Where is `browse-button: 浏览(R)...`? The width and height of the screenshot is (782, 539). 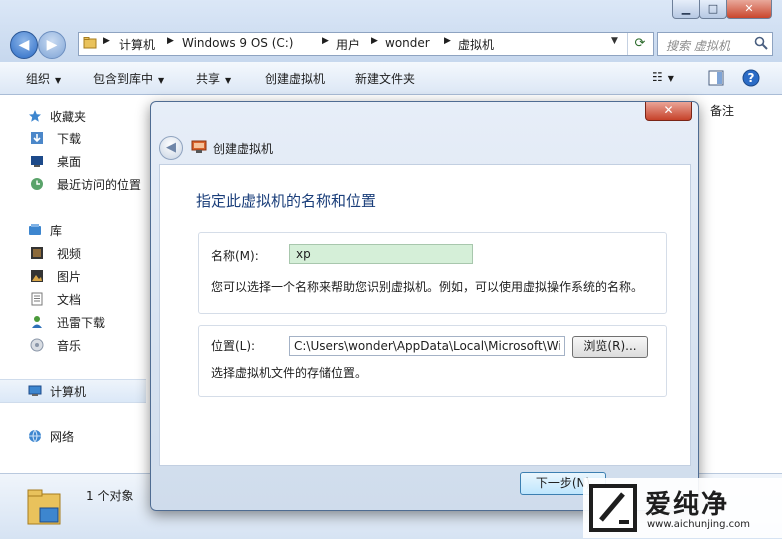
browse-button: 浏览(R)... is located at coordinates (610, 347).